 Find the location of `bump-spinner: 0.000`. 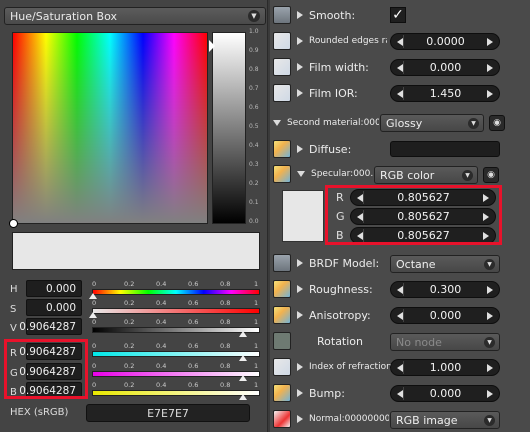

bump-spinner: 0.000 is located at coordinates (445, 393).